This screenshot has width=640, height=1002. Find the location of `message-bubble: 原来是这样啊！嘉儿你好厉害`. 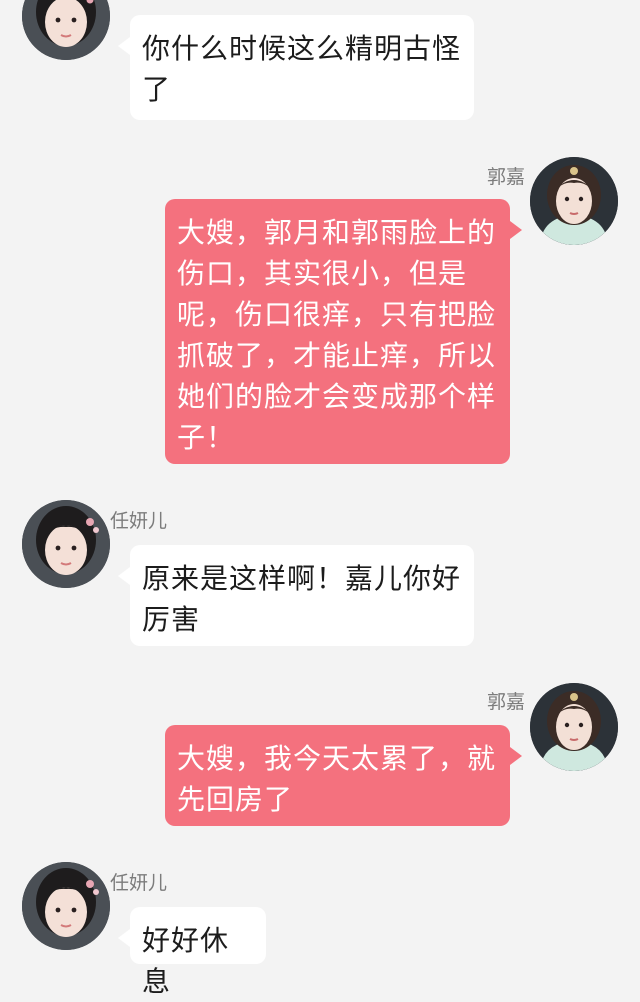

message-bubble: 原来是这样啊！嘉儿你好厉害 is located at coordinates (296, 595).